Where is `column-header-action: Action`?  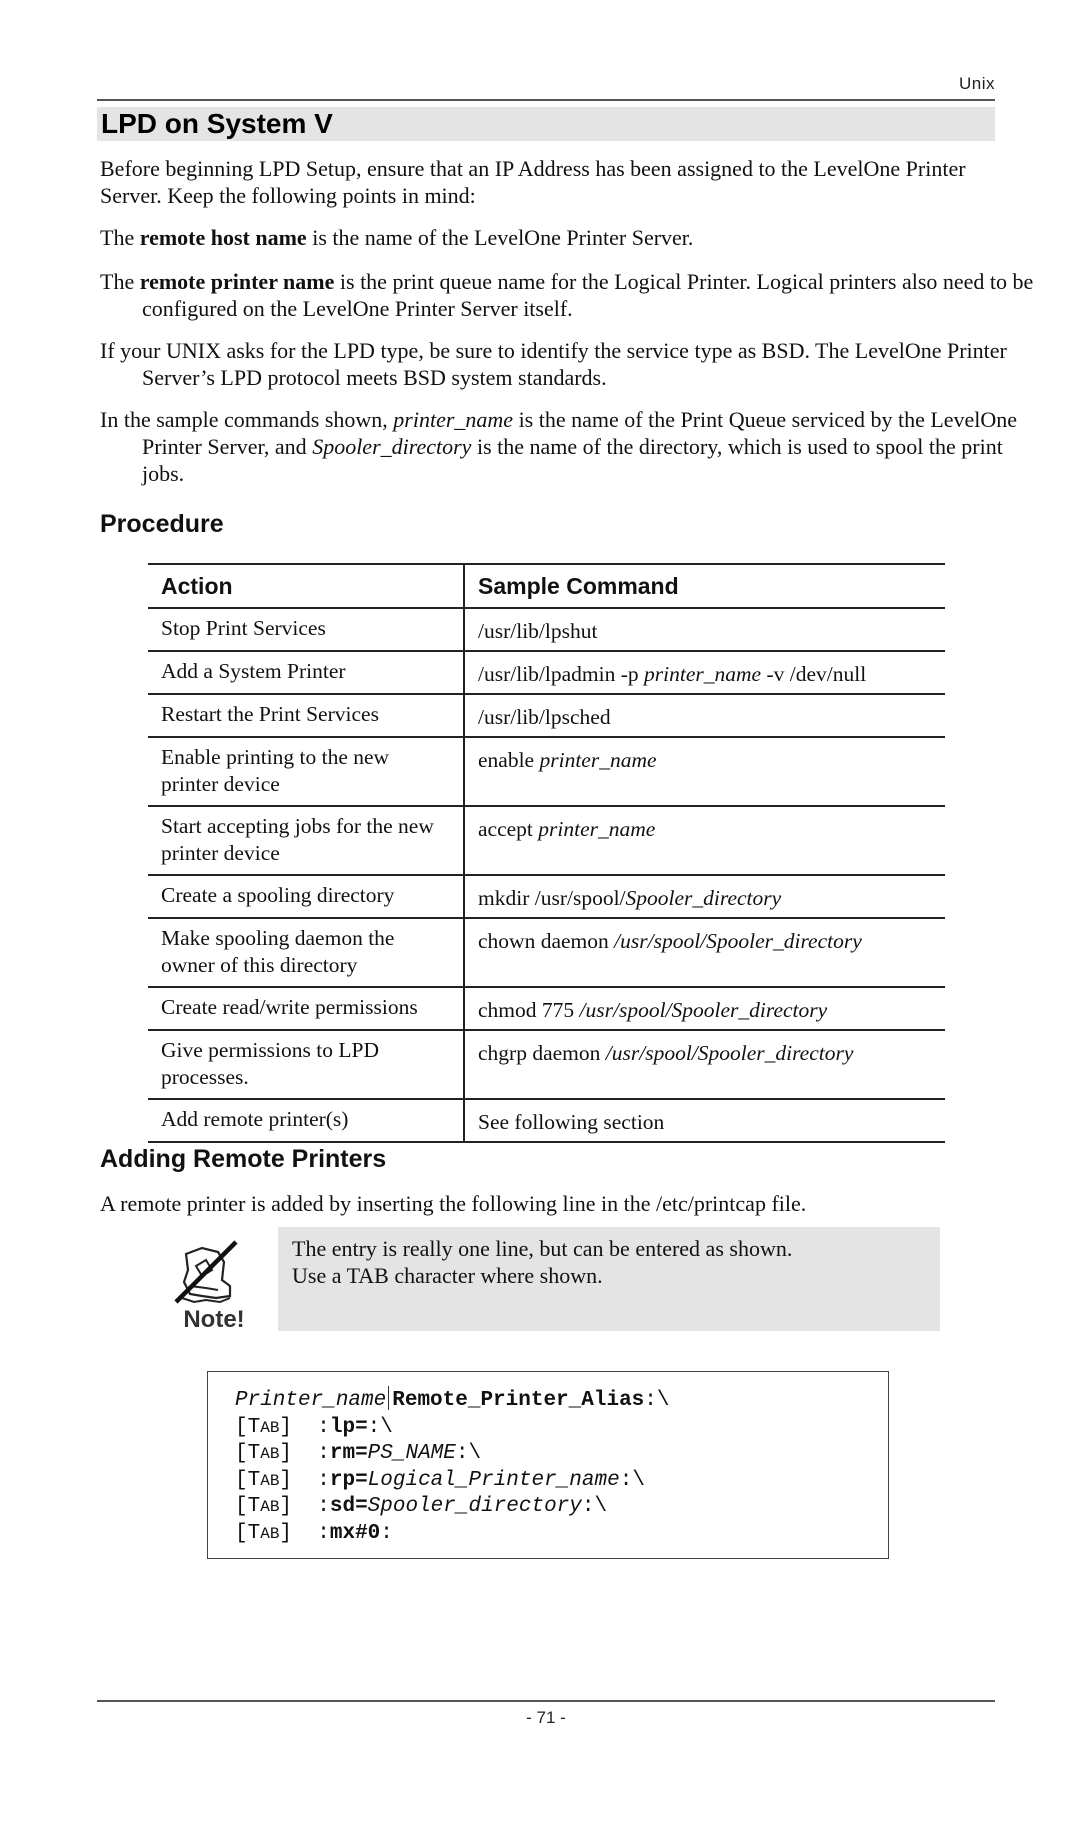
column-header-action: Action is located at coordinates (306, 586).